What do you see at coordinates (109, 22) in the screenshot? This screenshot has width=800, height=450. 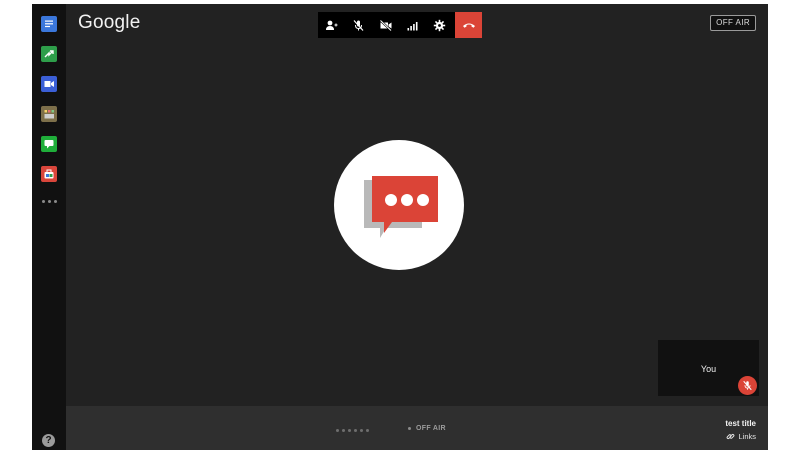 I see `google-logo: Google` at bounding box center [109, 22].